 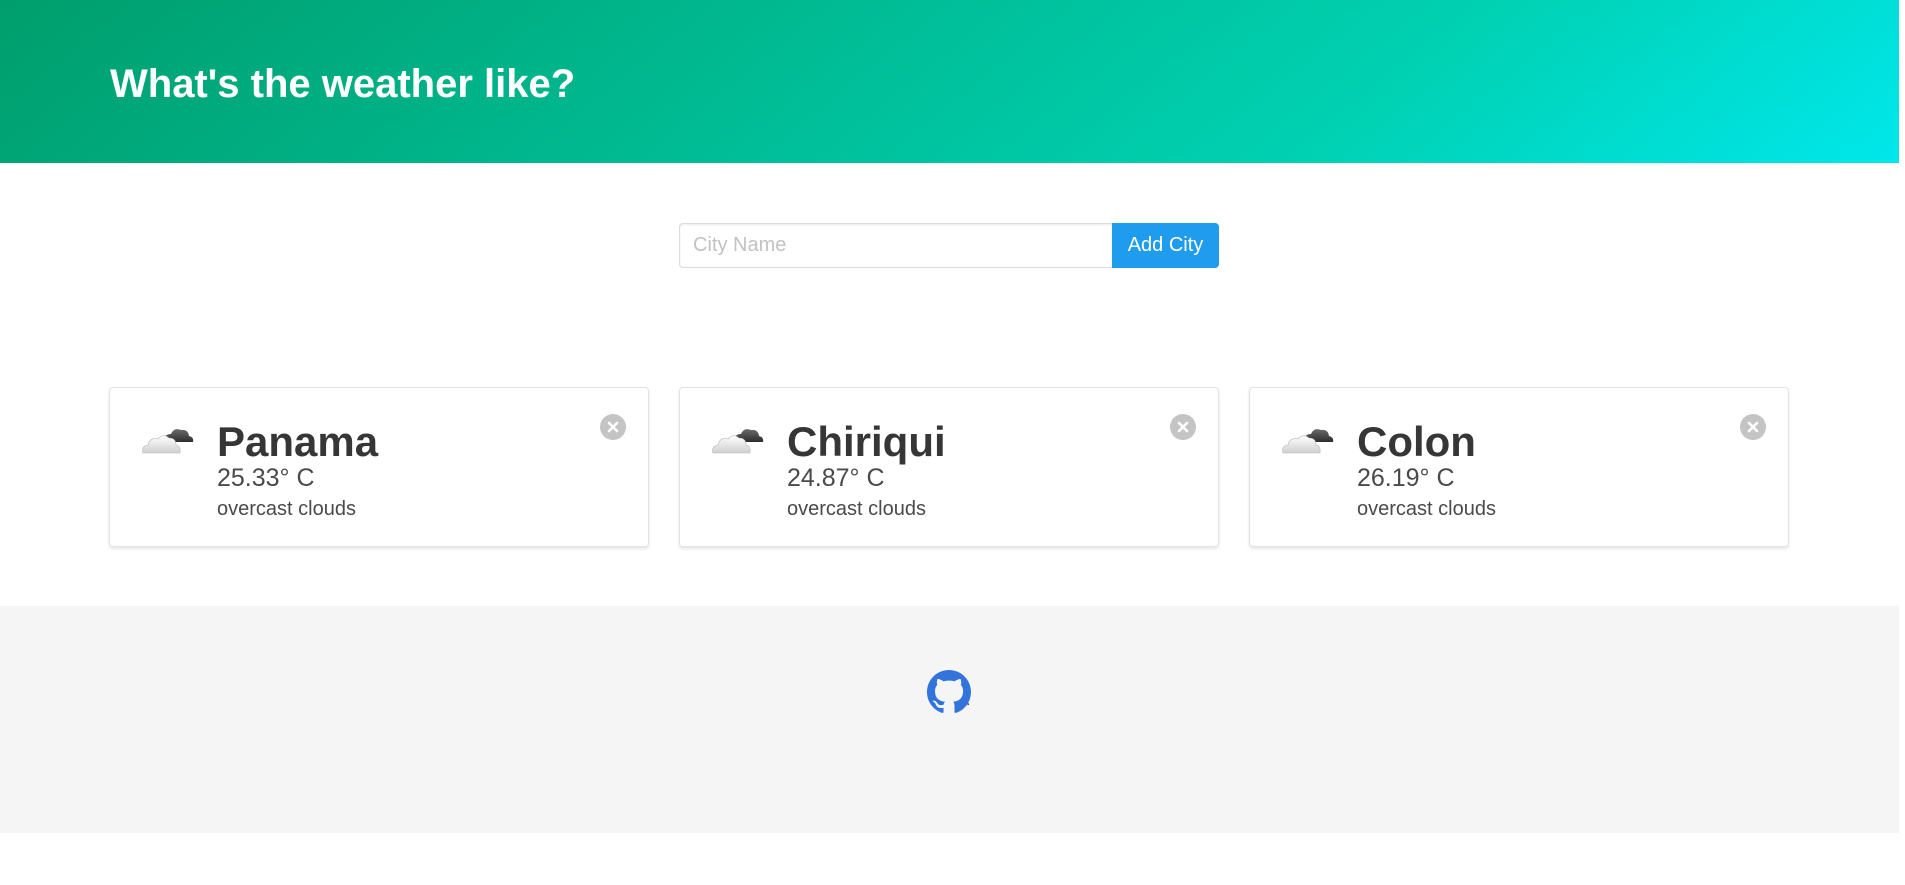 I want to click on city-temperature: 26.19° C, so click(x=1406, y=478).